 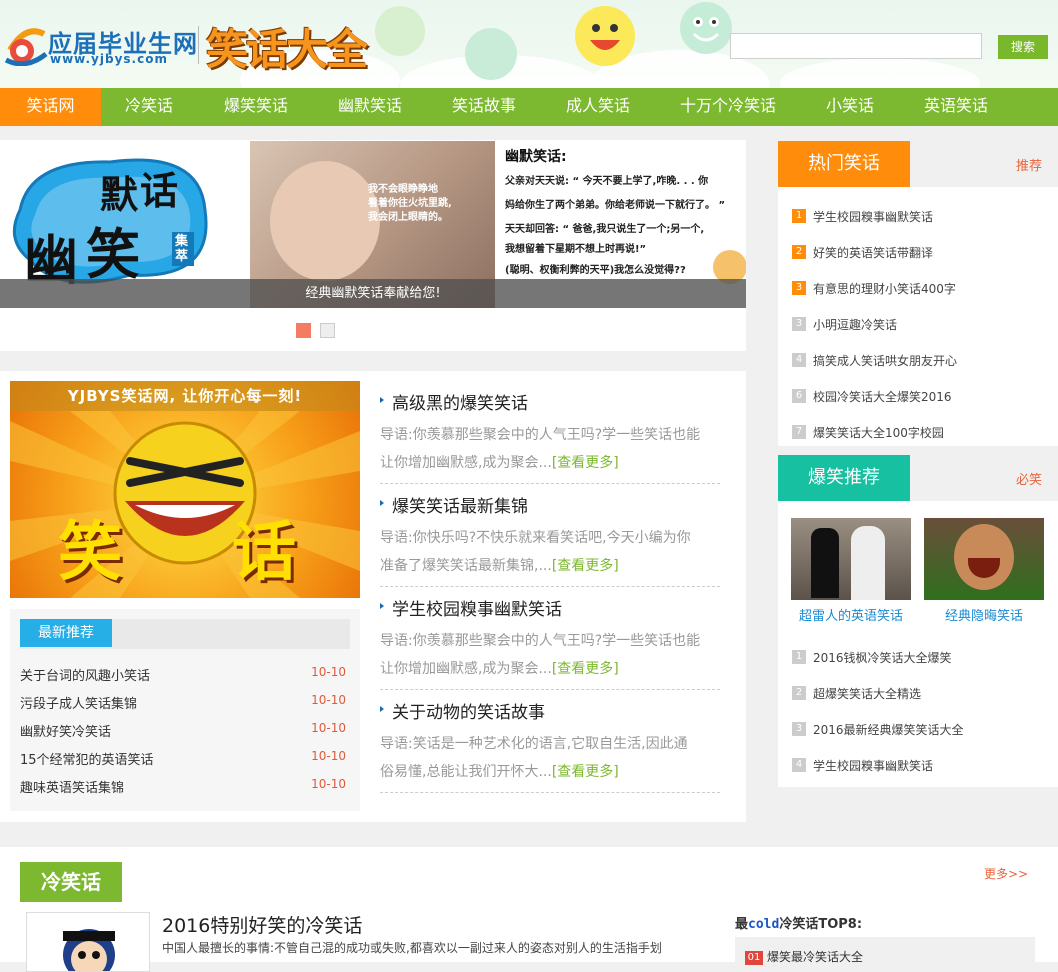 What do you see at coordinates (1029, 164) in the screenshot?
I see `recommend-link: 推荐` at bounding box center [1029, 164].